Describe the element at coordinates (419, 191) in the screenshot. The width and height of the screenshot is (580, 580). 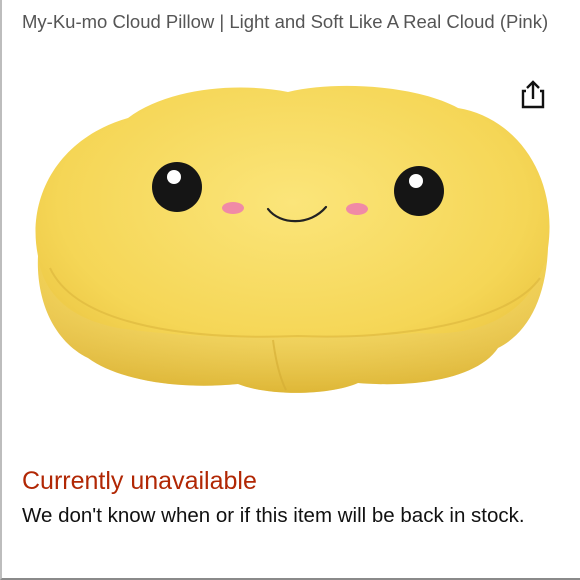
I see `right-eye` at that location.